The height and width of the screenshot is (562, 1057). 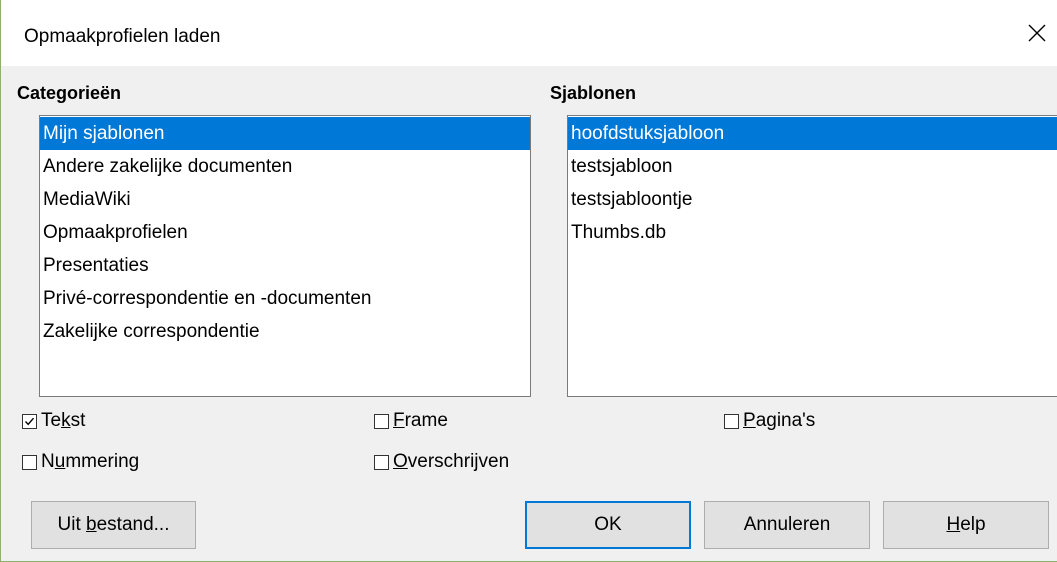 What do you see at coordinates (69, 93) in the screenshot?
I see `categories-label: Categorieën` at bounding box center [69, 93].